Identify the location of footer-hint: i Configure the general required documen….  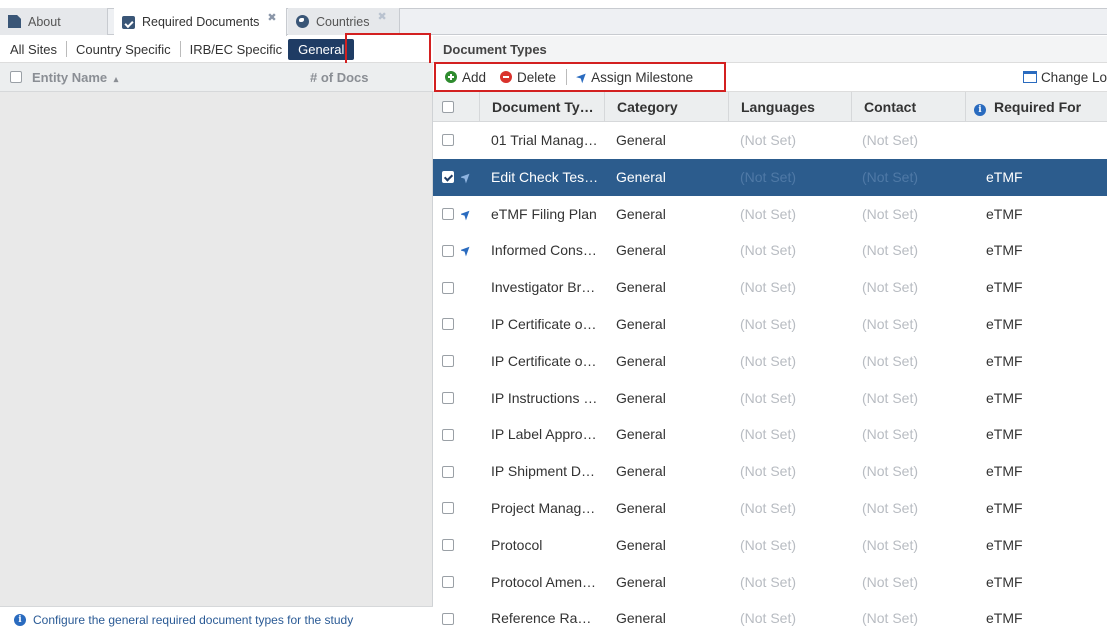
(216, 619).